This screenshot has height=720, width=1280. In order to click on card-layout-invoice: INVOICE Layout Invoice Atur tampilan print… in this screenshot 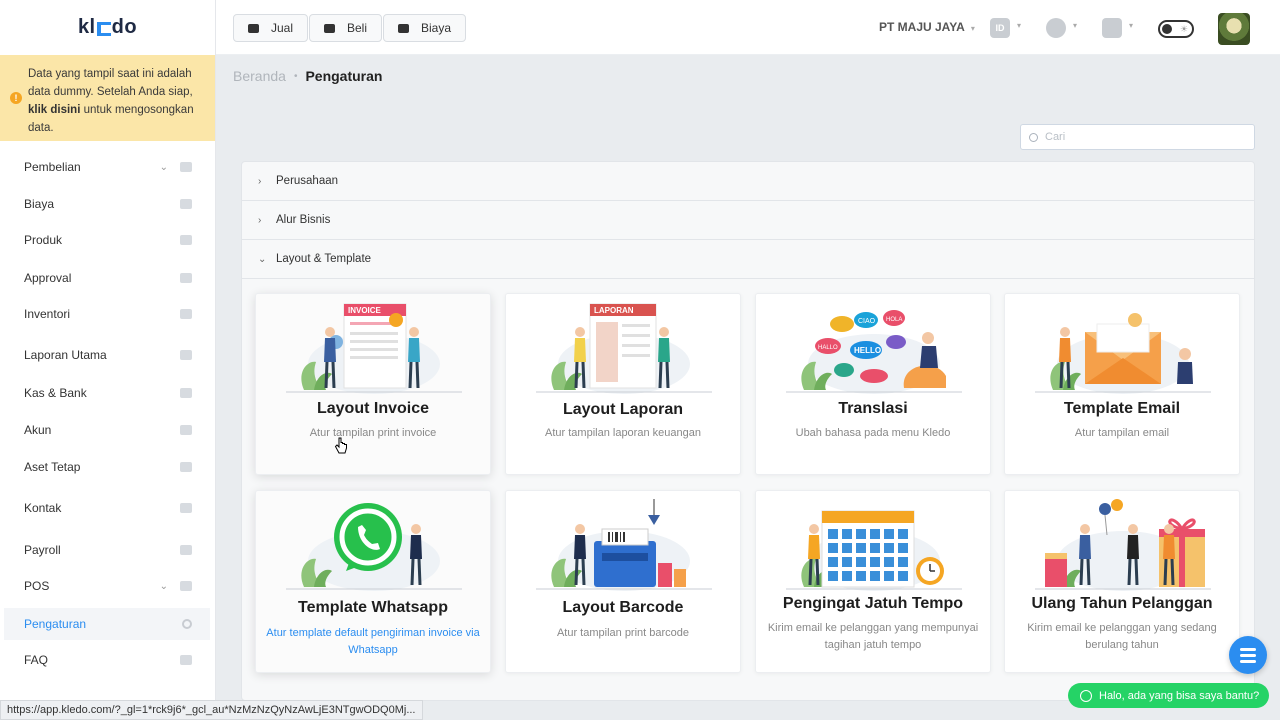, I will do `click(373, 384)`.